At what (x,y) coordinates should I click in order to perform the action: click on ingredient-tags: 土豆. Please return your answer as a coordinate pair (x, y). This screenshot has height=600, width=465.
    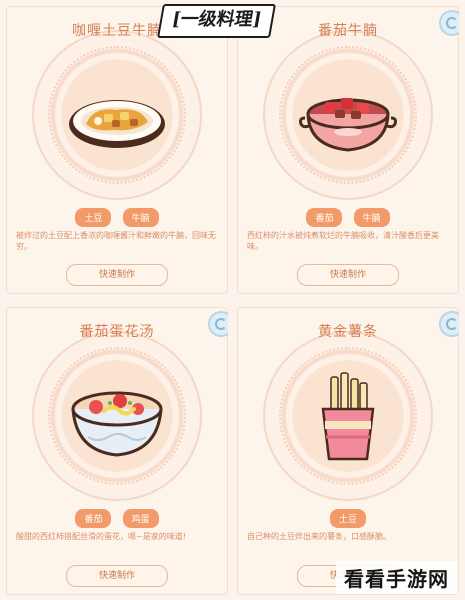
    Looking at the image, I should click on (348, 517).